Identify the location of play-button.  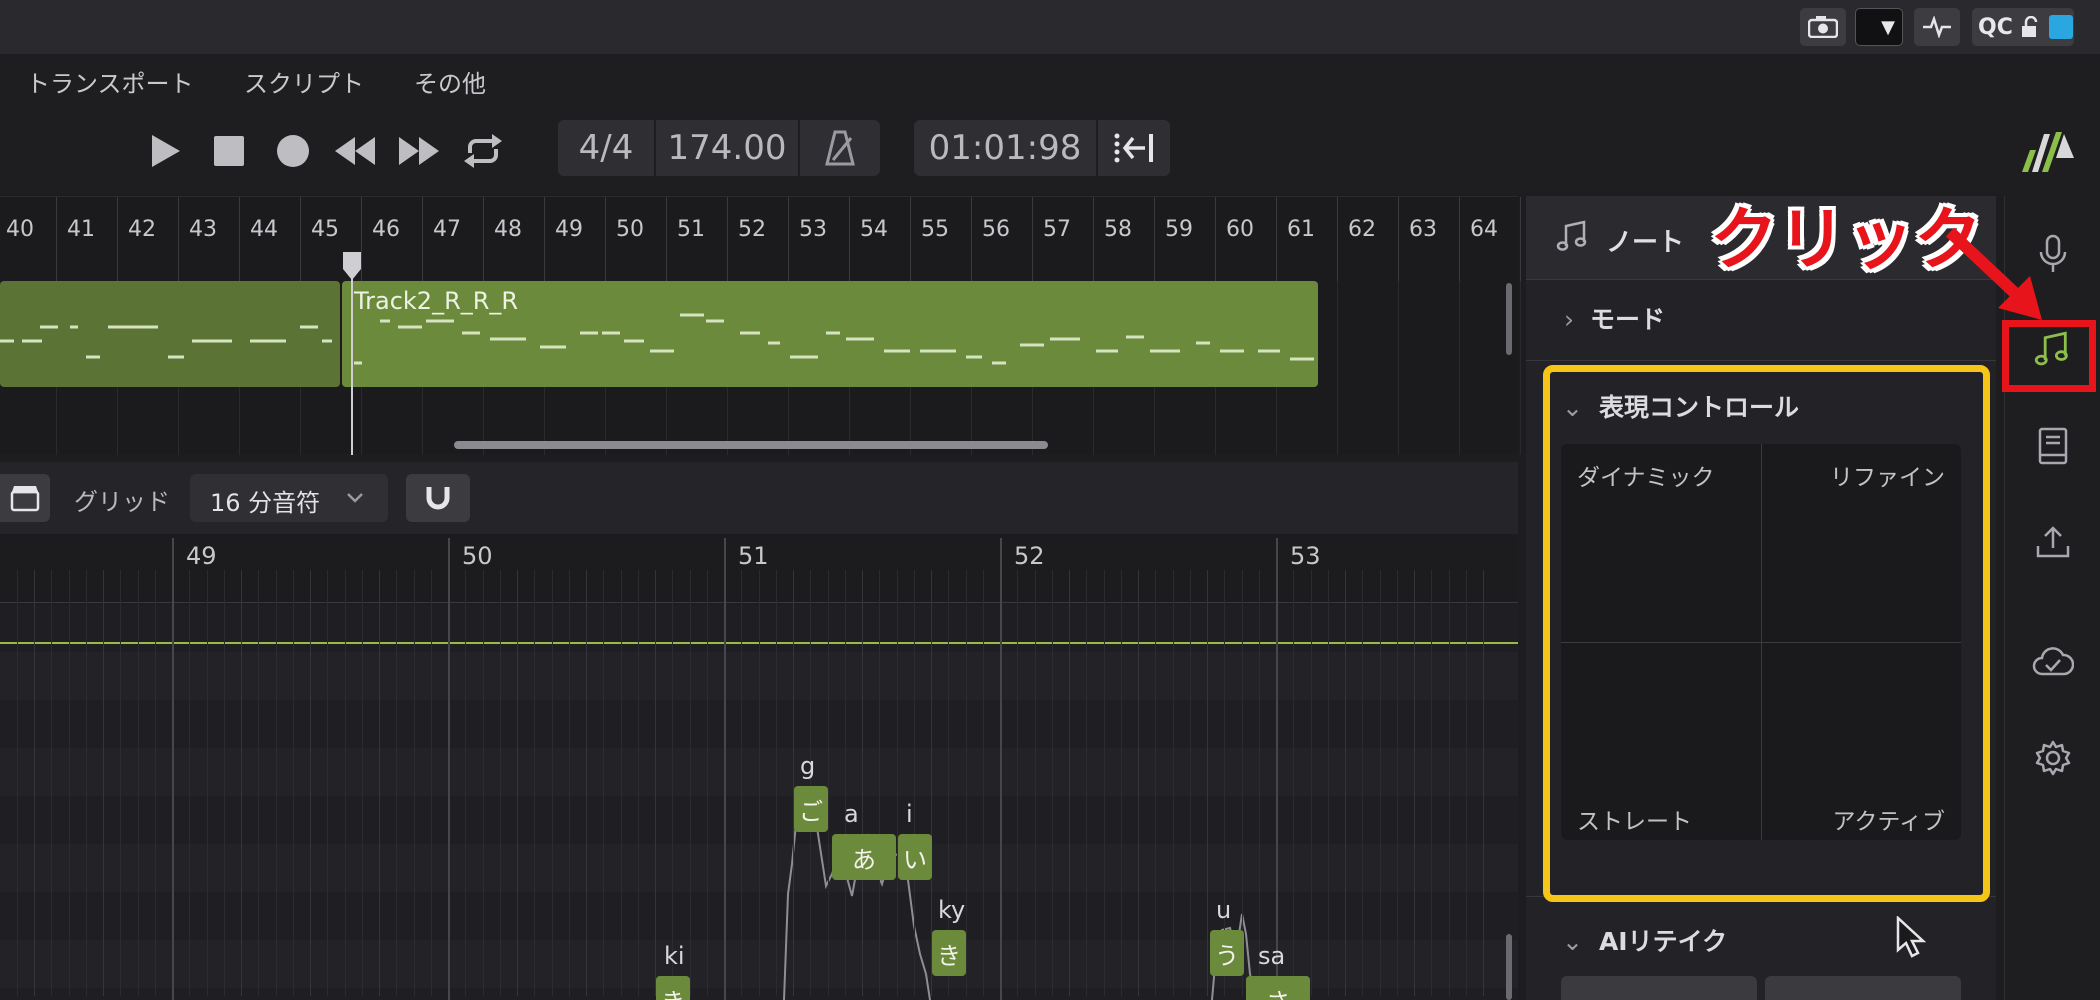
(165, 151).